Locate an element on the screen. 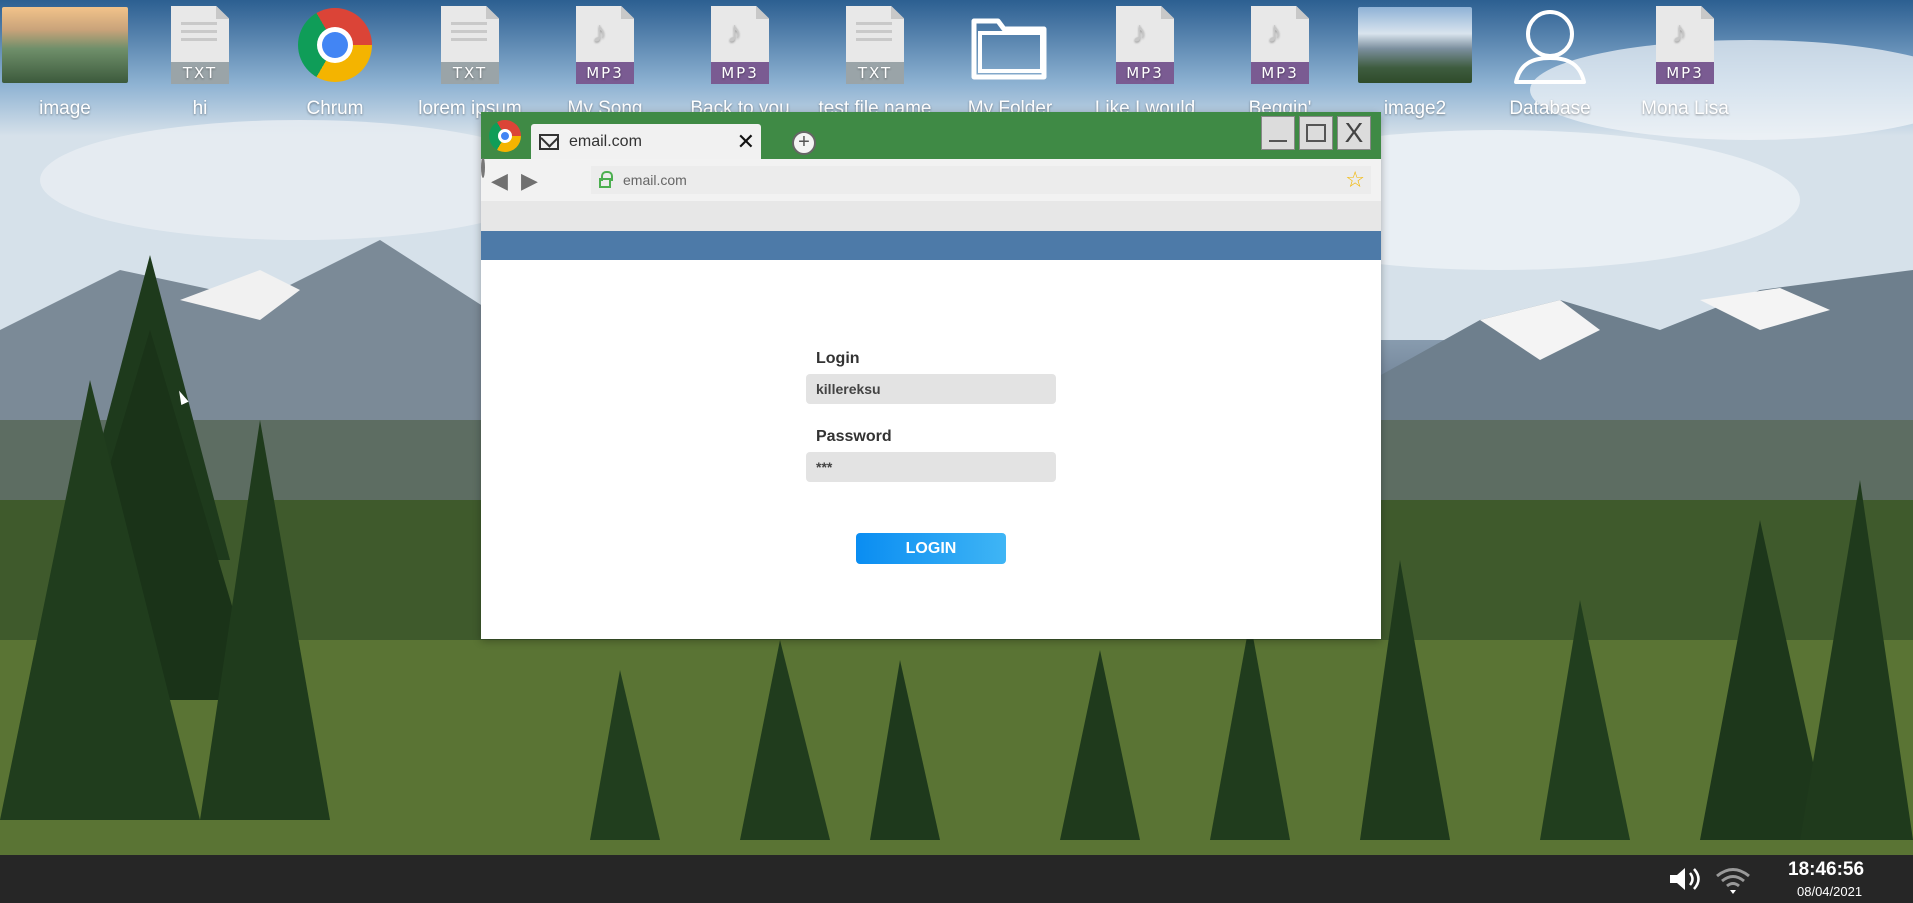 The width and height of the screenshot is (1913, 903). tab-title: email.com is located at coordinates (605, 141).